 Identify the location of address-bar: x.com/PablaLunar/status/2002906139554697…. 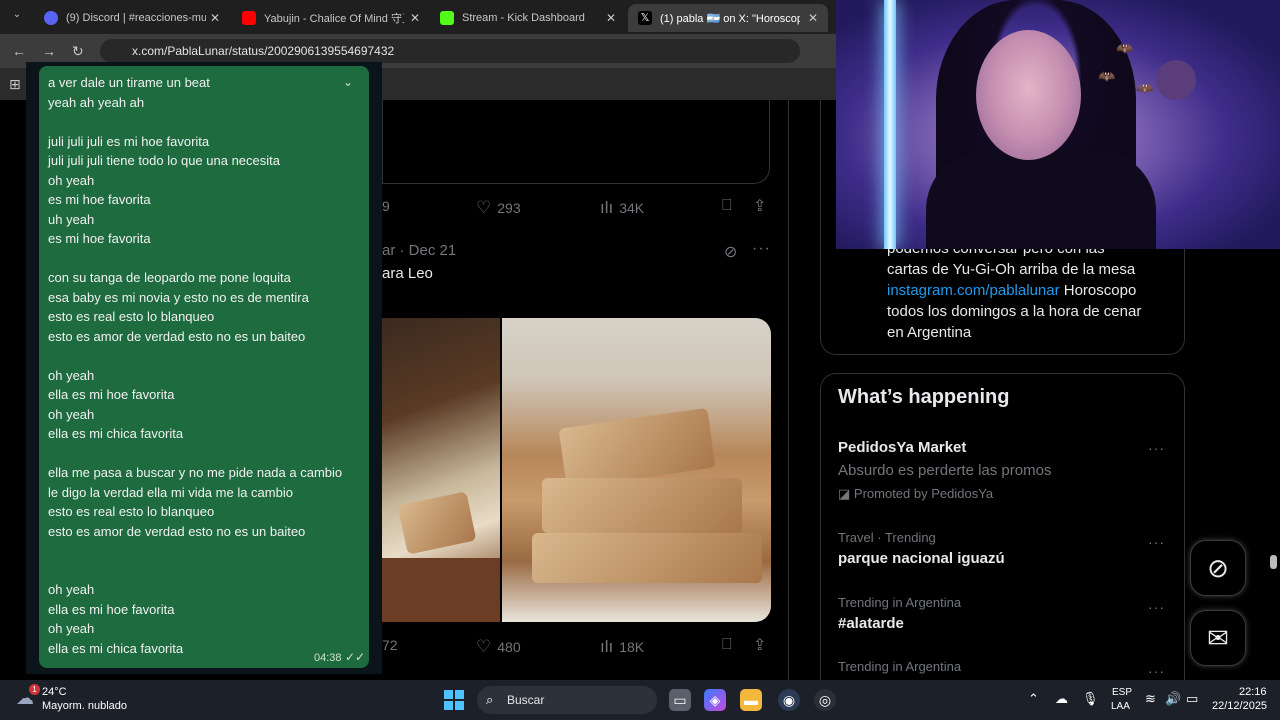
(450, 51).